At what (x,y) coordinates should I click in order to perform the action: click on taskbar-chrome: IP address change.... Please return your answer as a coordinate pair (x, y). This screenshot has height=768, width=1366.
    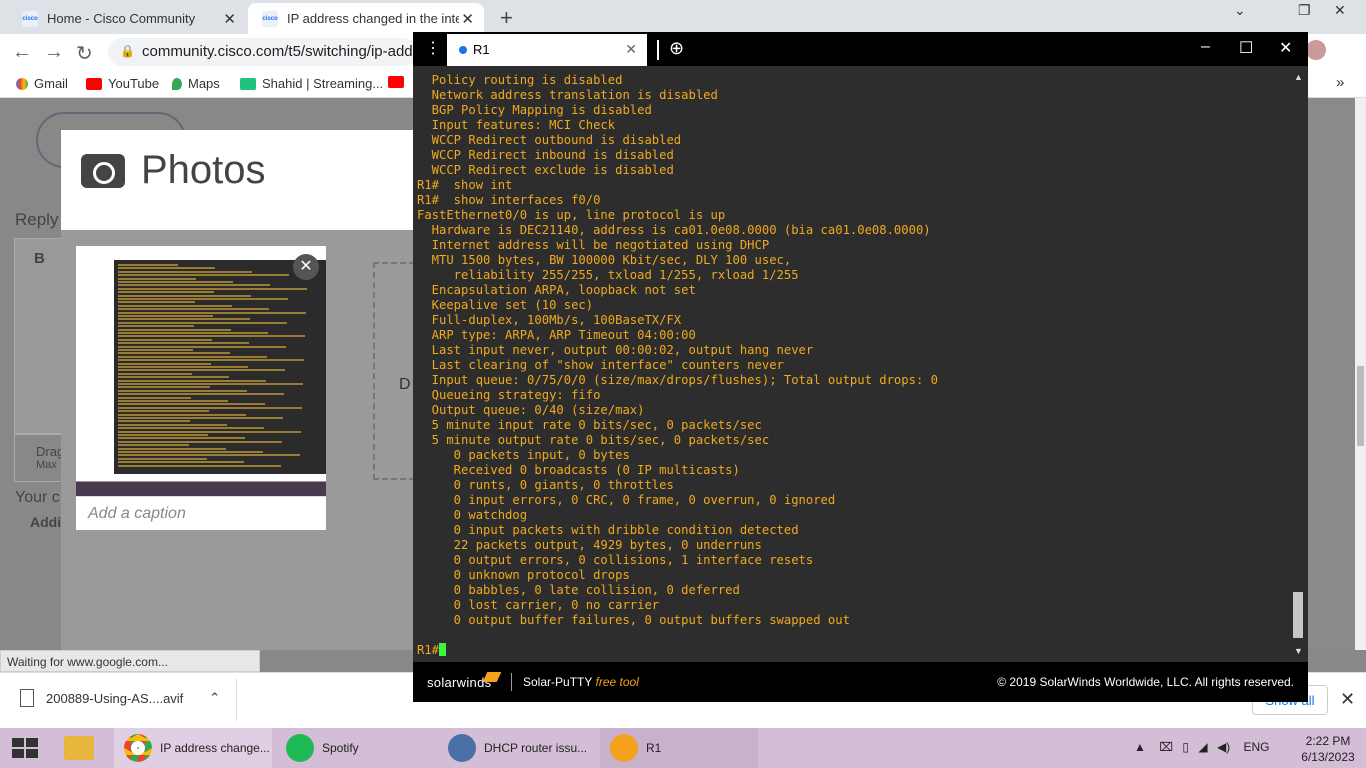
    Looking at the image, I should click on (193, 748).